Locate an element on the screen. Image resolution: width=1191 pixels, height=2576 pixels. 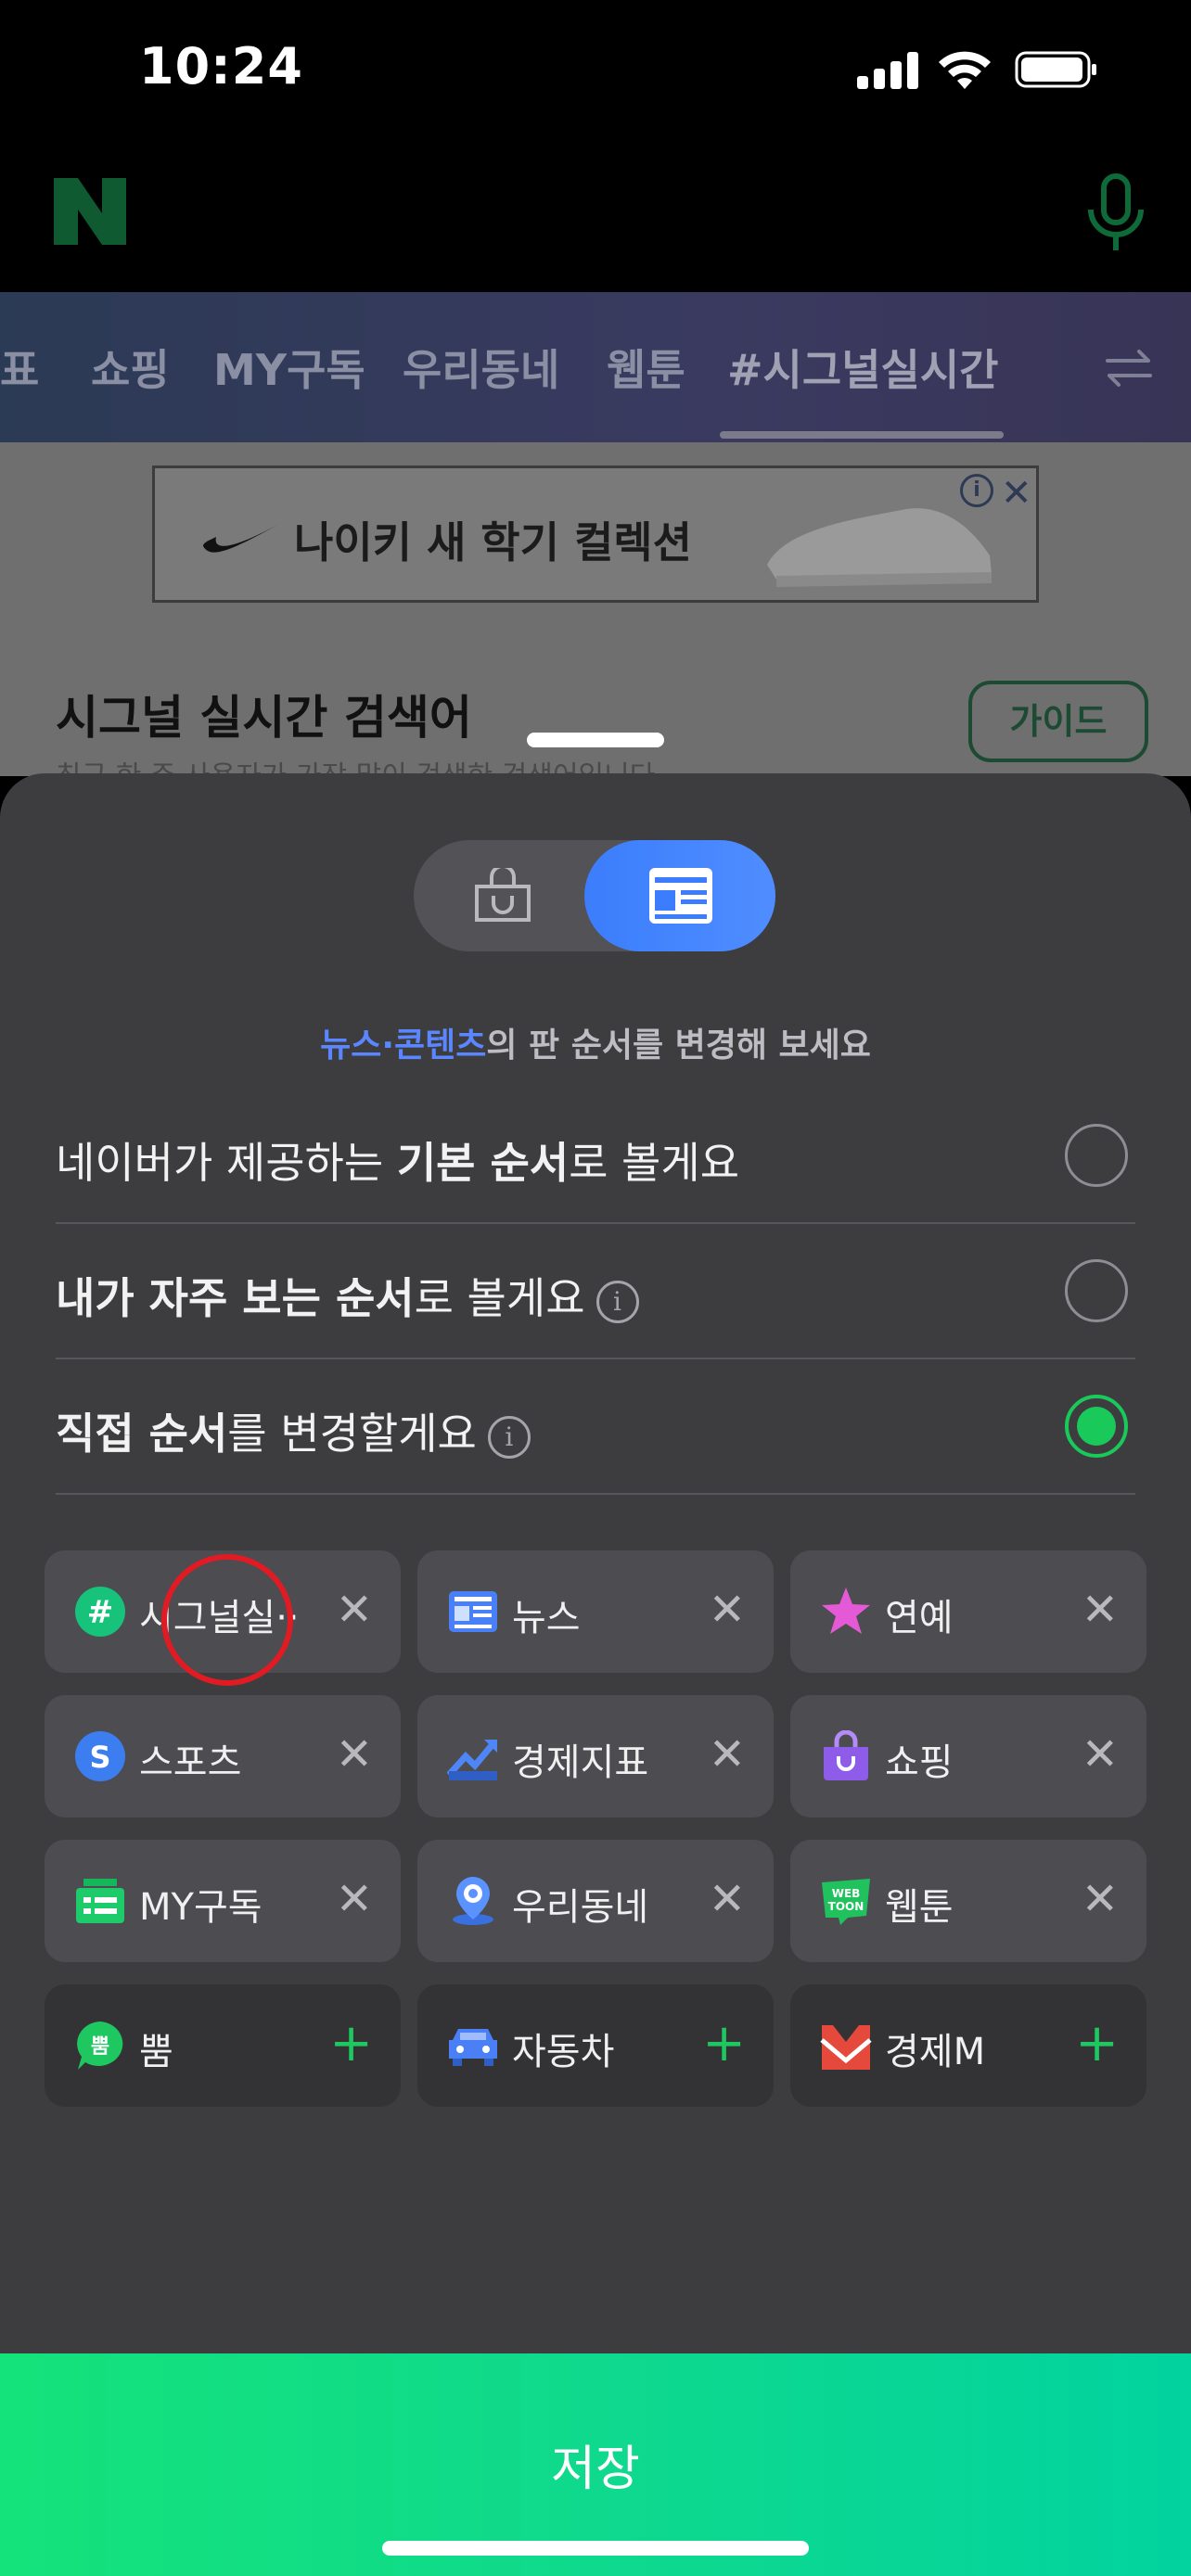
news-icon is located at coordinates (473, 1612).